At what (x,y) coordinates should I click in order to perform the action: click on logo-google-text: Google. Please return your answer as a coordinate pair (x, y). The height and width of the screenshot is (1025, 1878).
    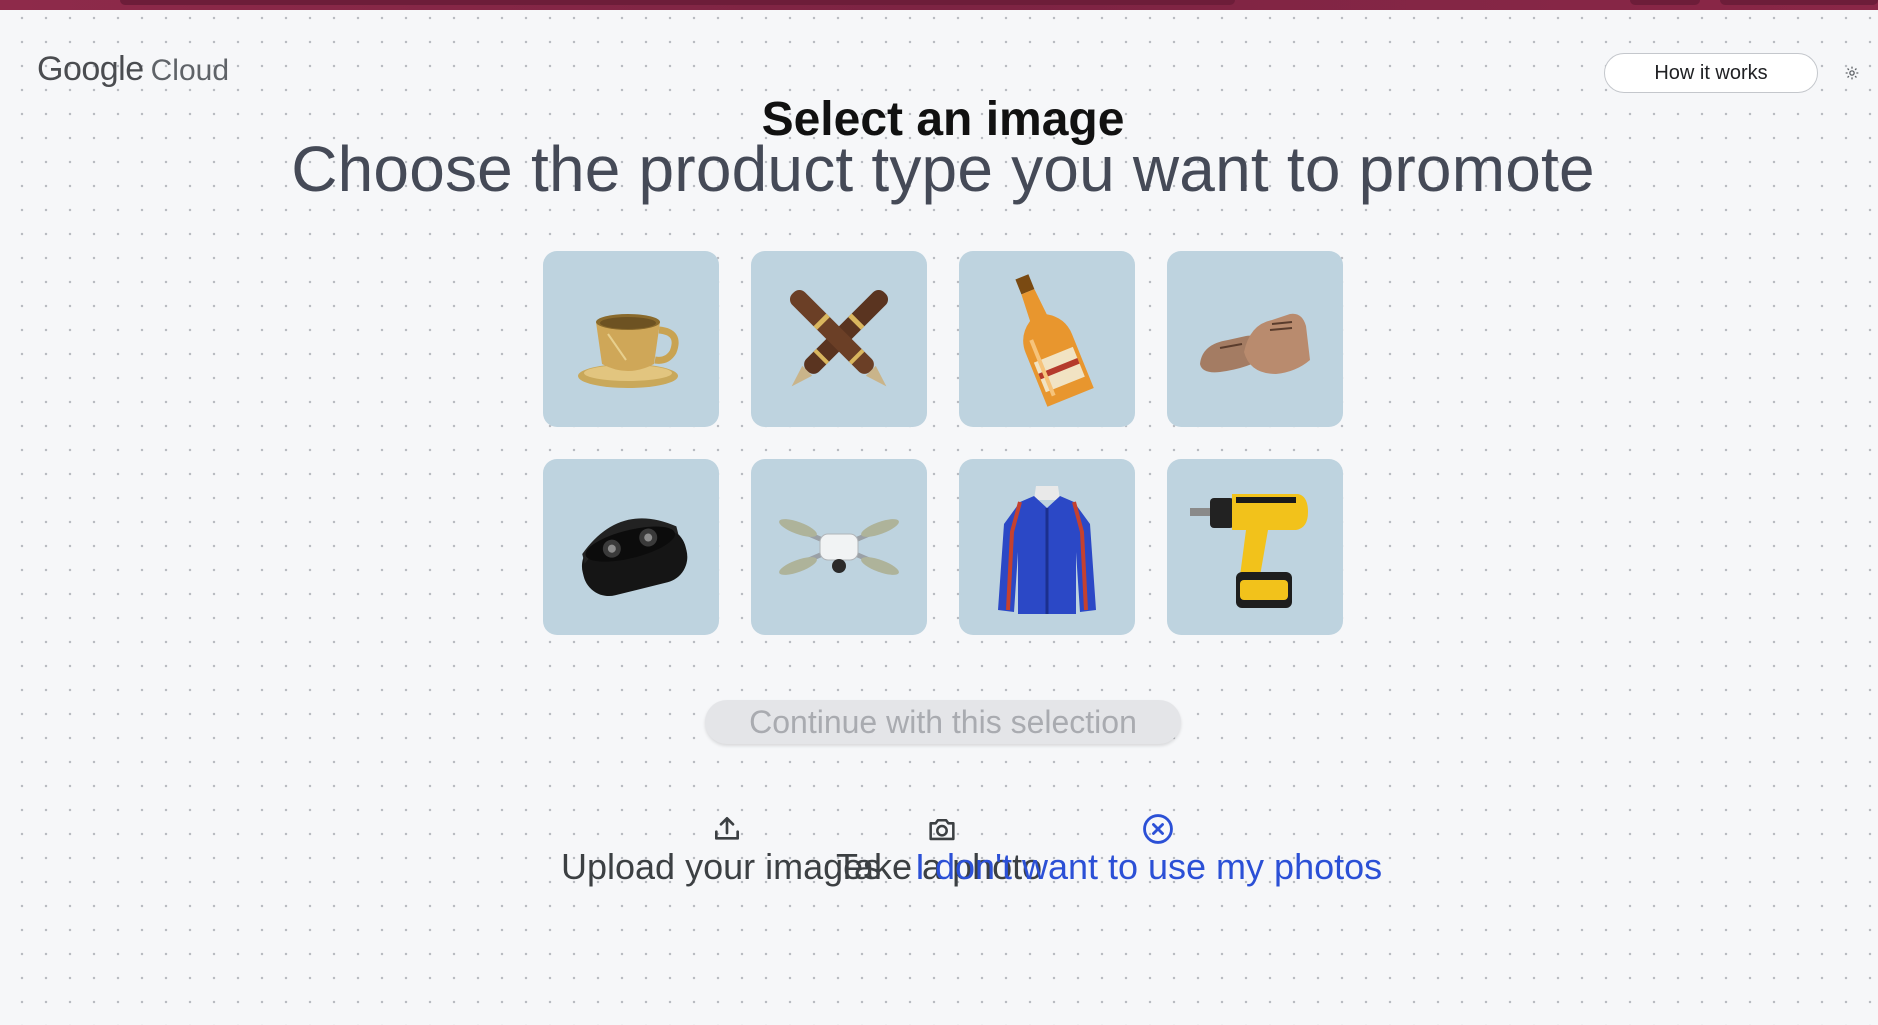
    Looking at the image, I should click on (90, 69).